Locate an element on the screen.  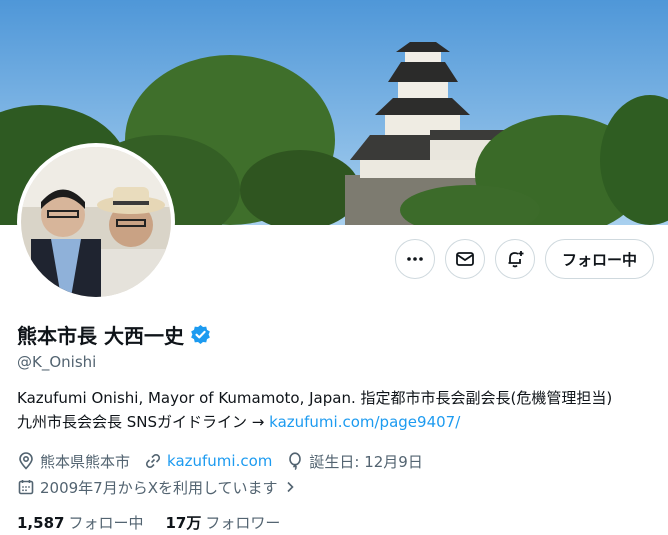
meta-row-1: 熊本県熊本市 kazufumi.com 誕生日: 12月9日 is located at coordinates (227, 461).